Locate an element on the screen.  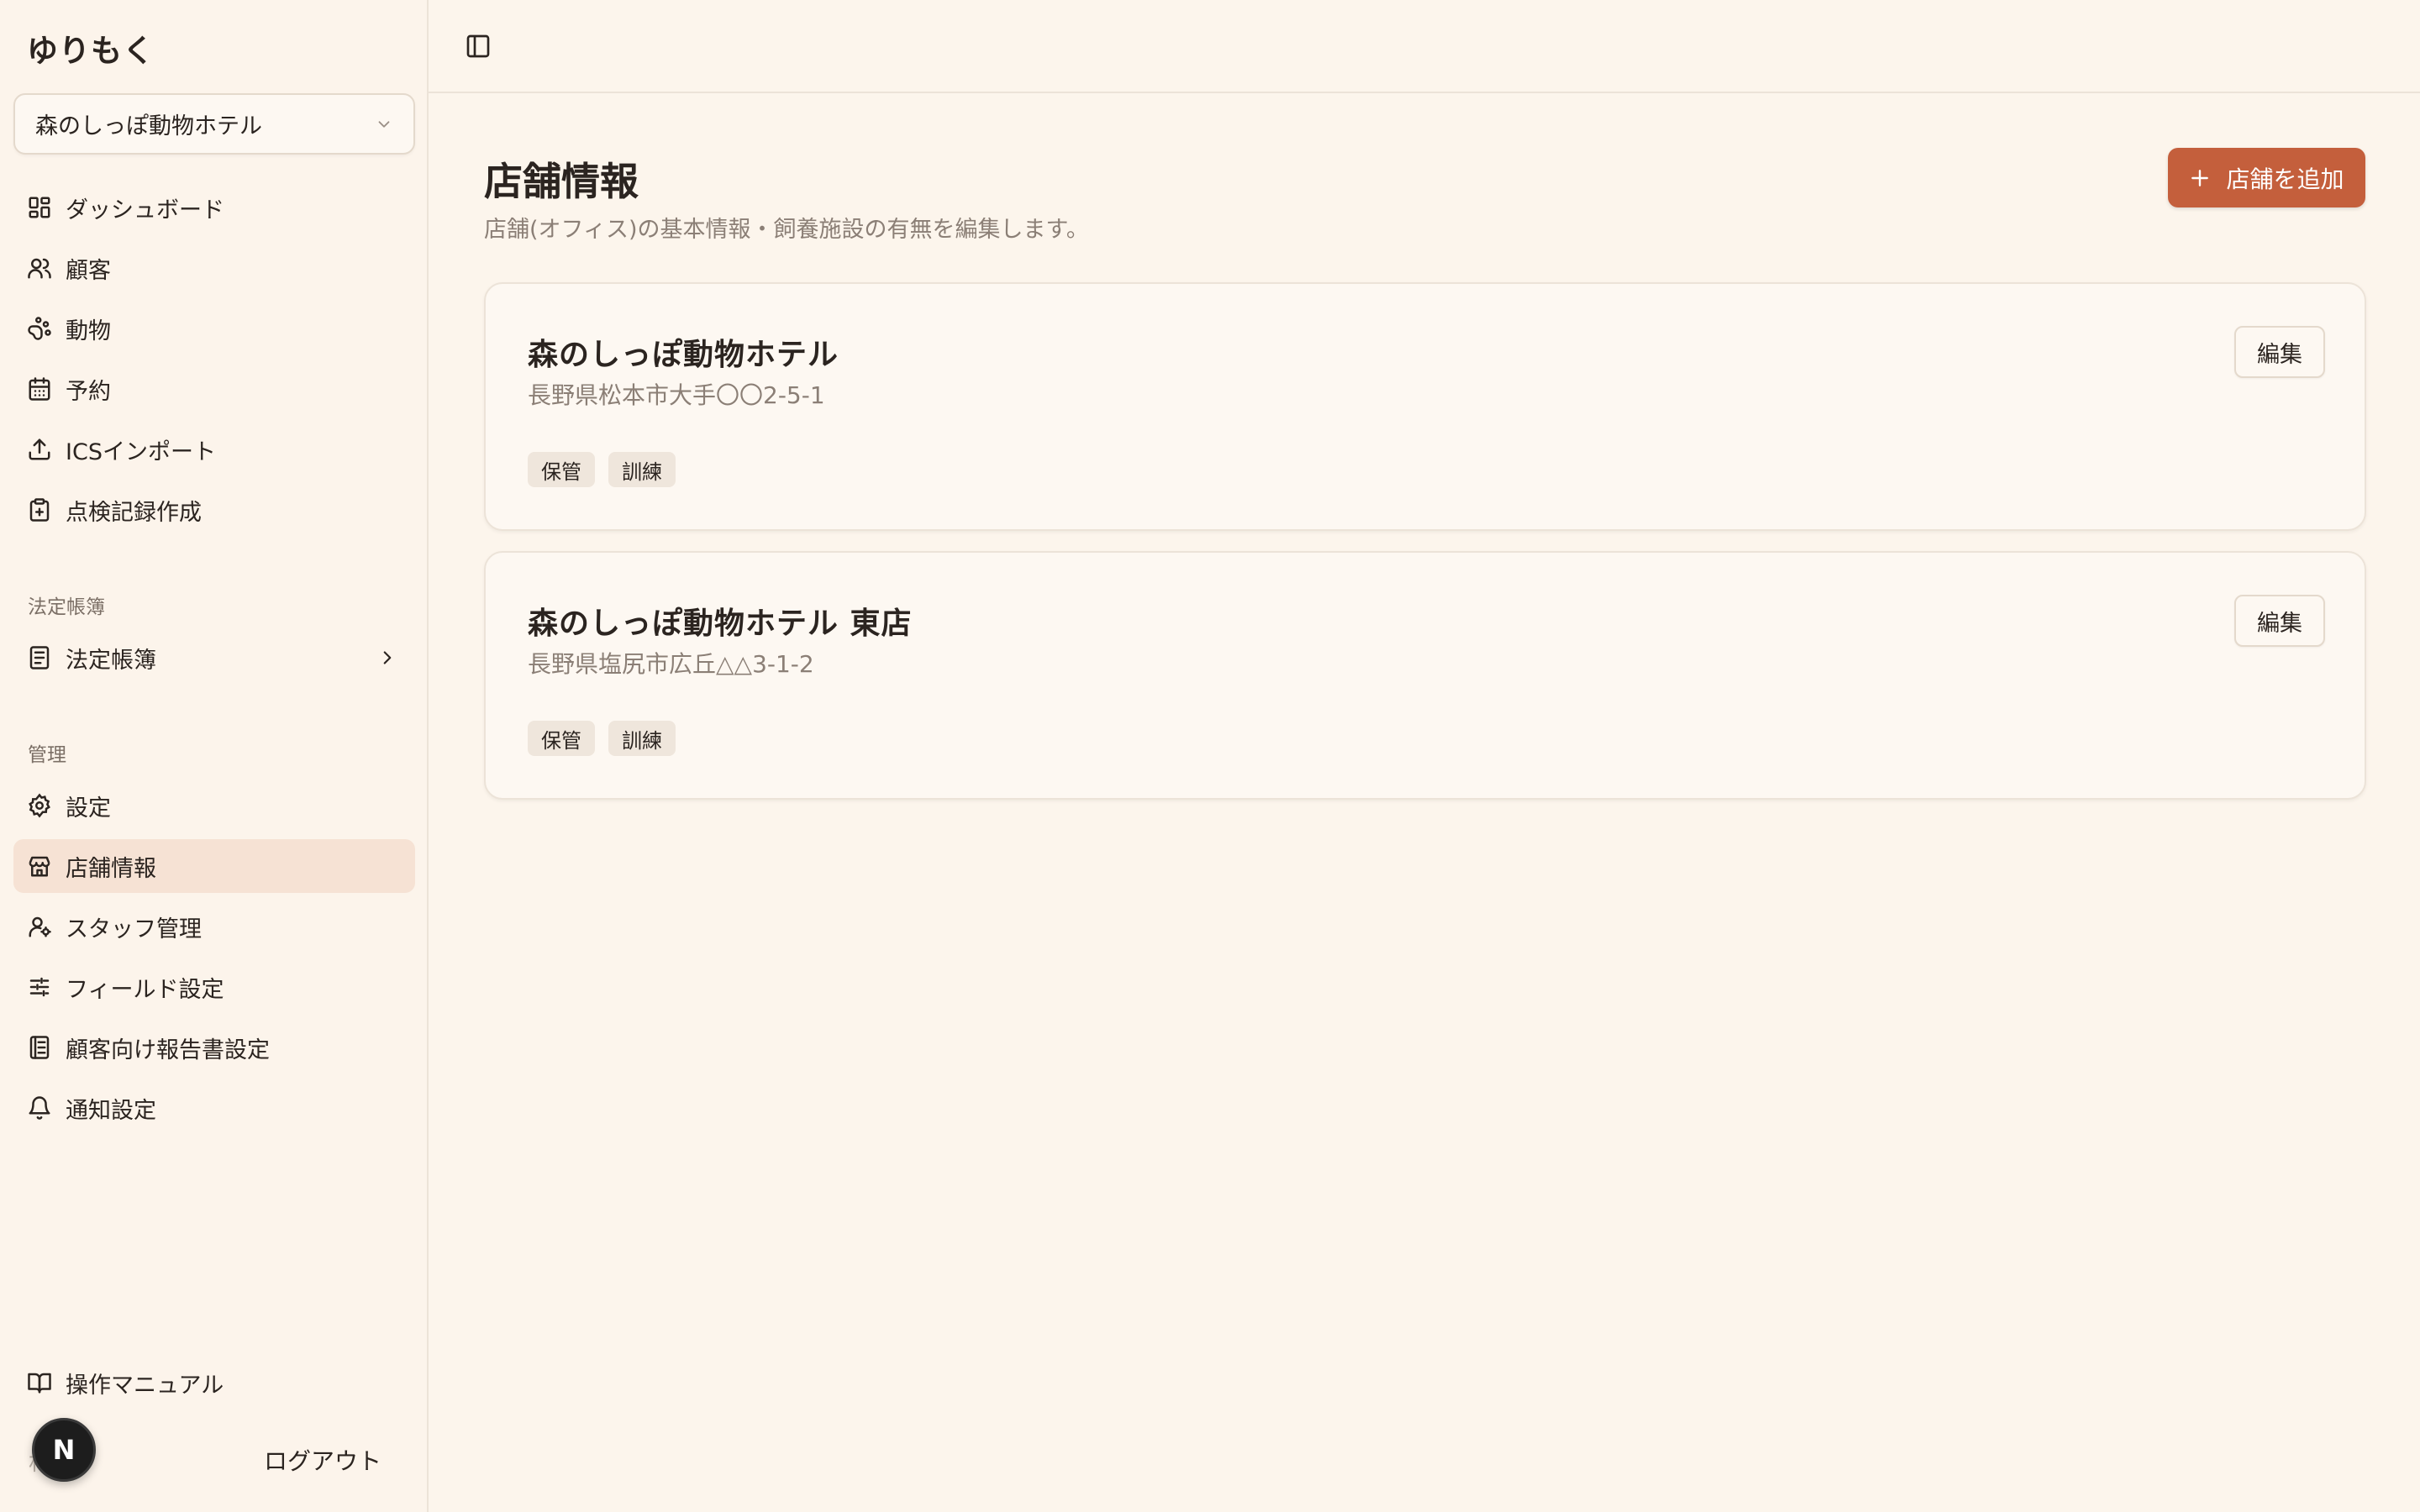
paw-icon is located at coordinates (39, 328).